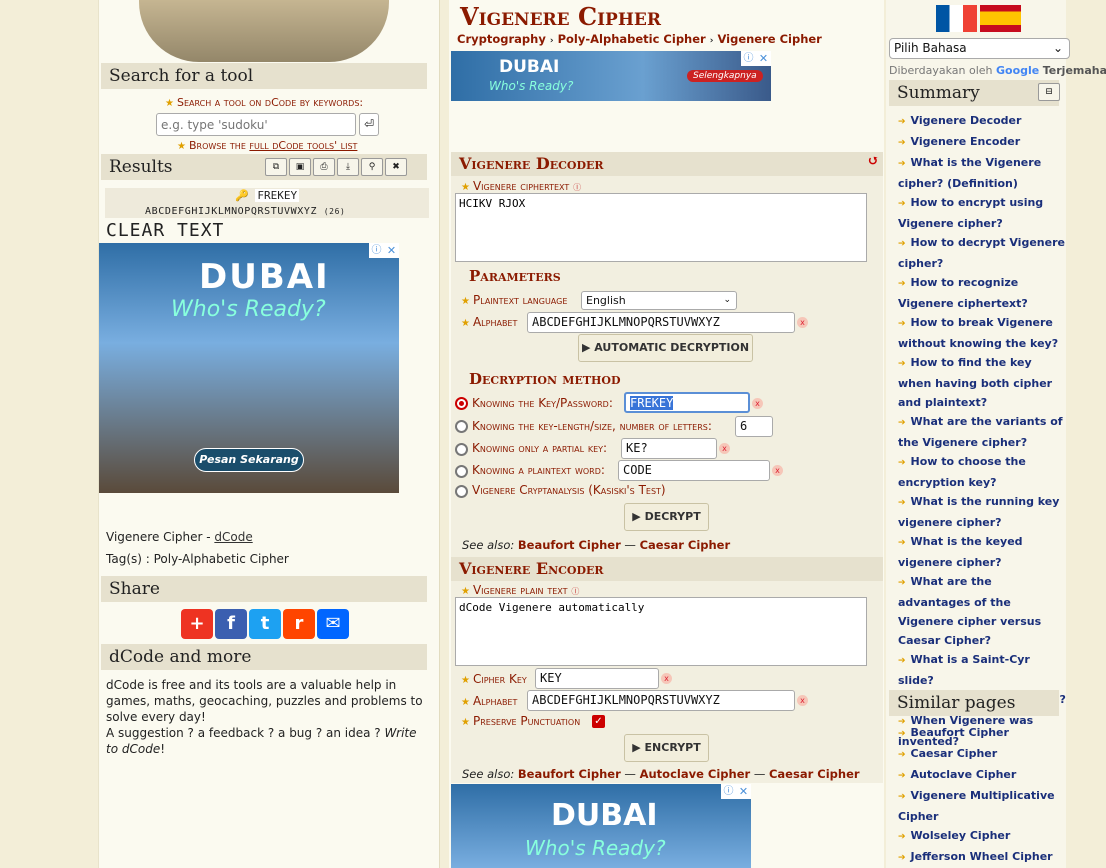  I want to click on similar-item: ➔ Autoclave Cipher, so click(982, 775).